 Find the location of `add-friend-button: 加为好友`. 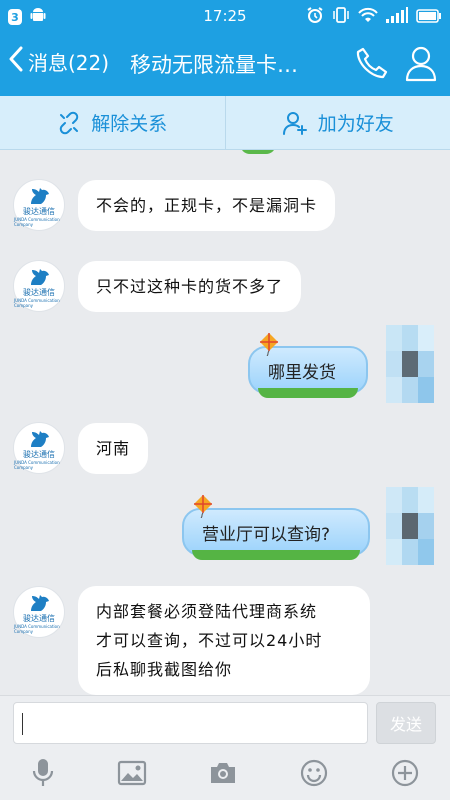

add-friend-button: 加为好友 is located at coordinates (337, 122).